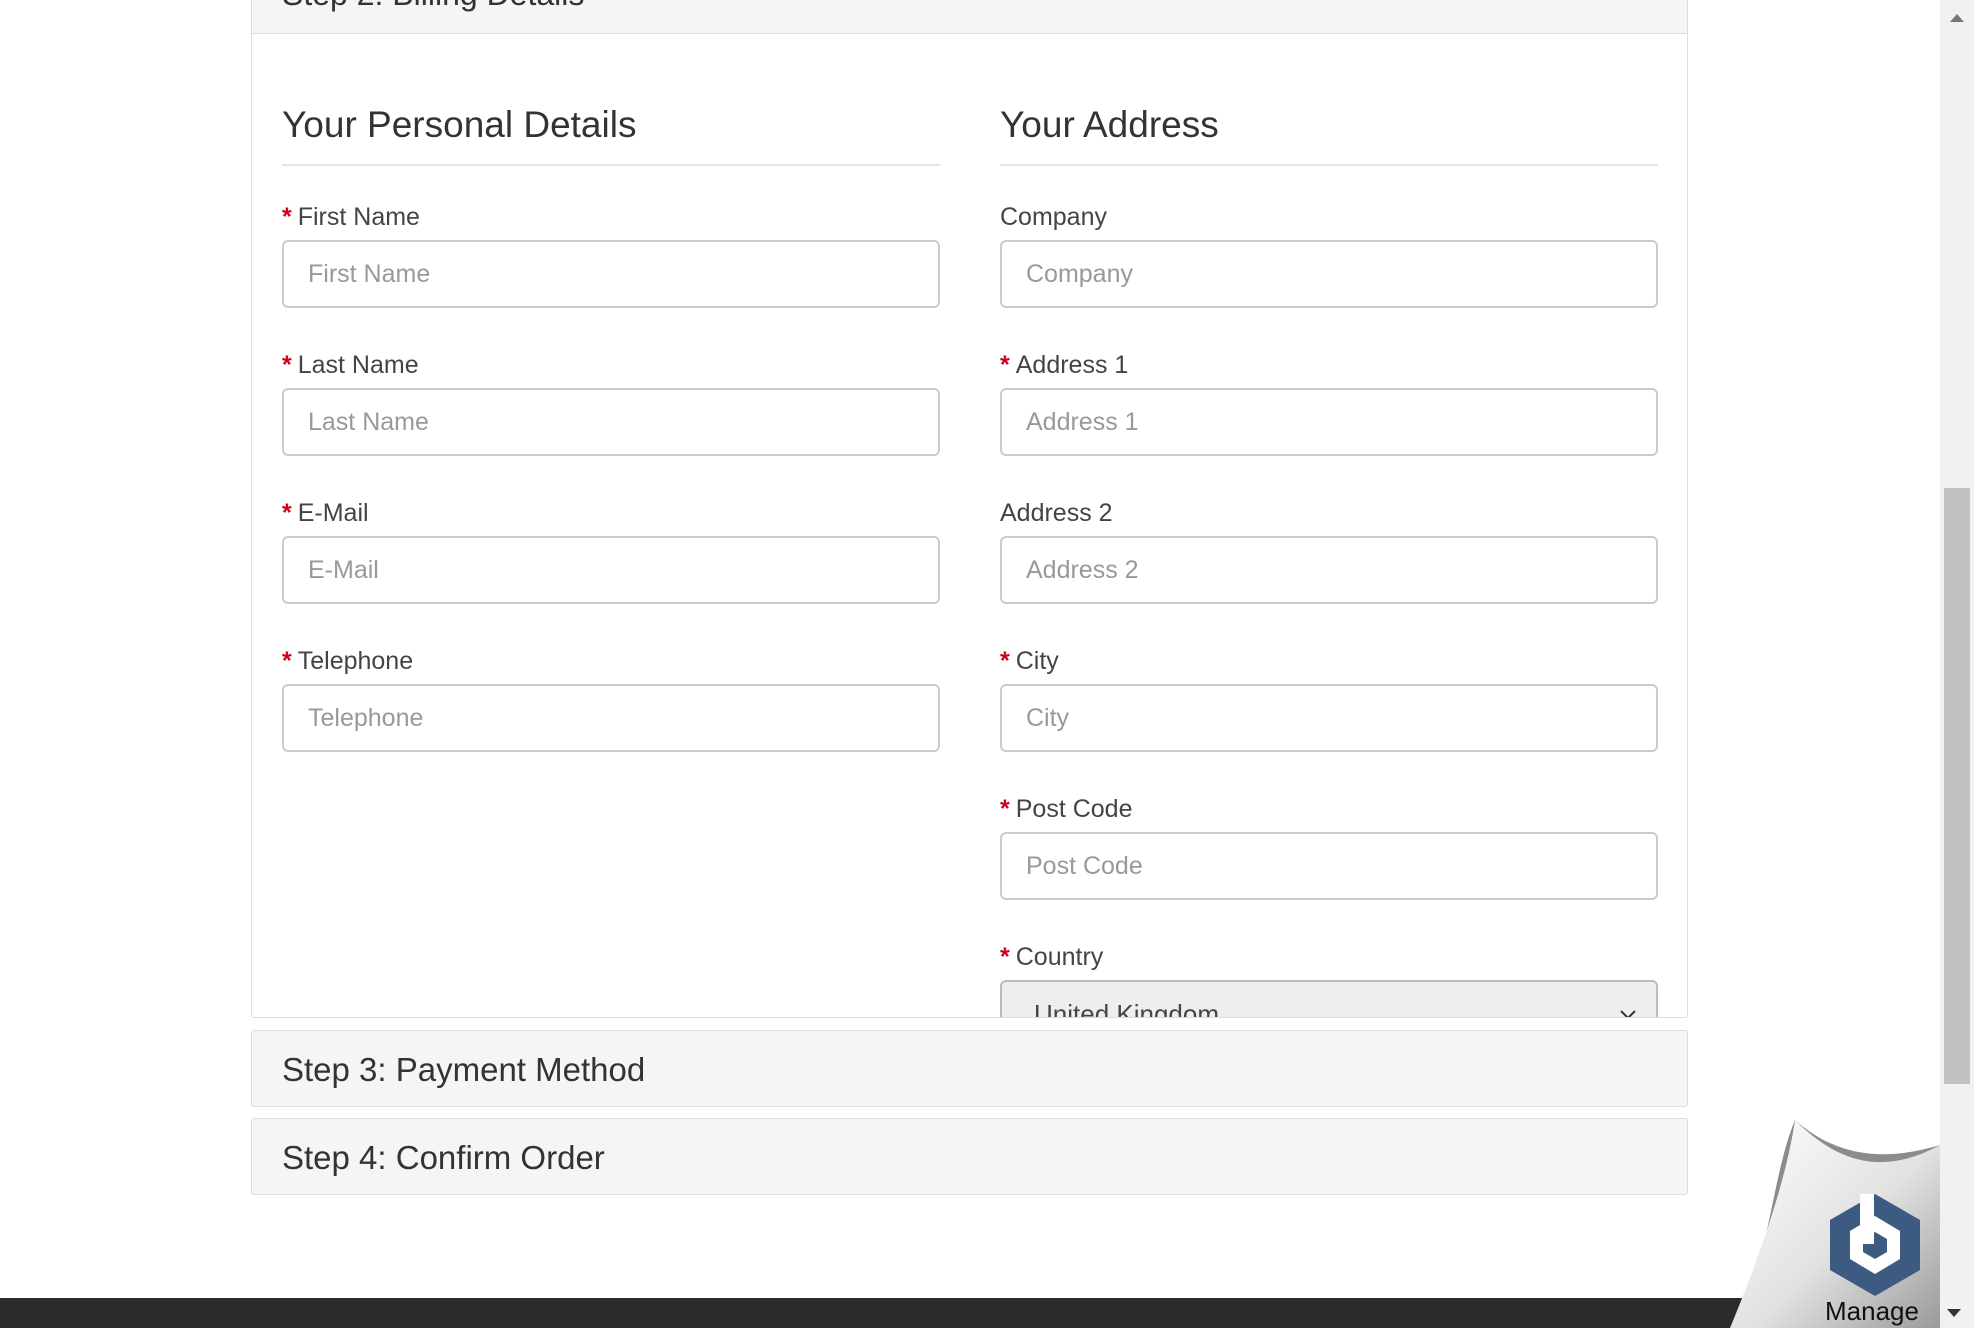 The height and width of the screenshot is (1328, 1974). What do you see at coordinates (969, 1156) in the screenshot?
I see `step4-panel: Step 4: Confirm Order` at bounding box center [969, 1156].